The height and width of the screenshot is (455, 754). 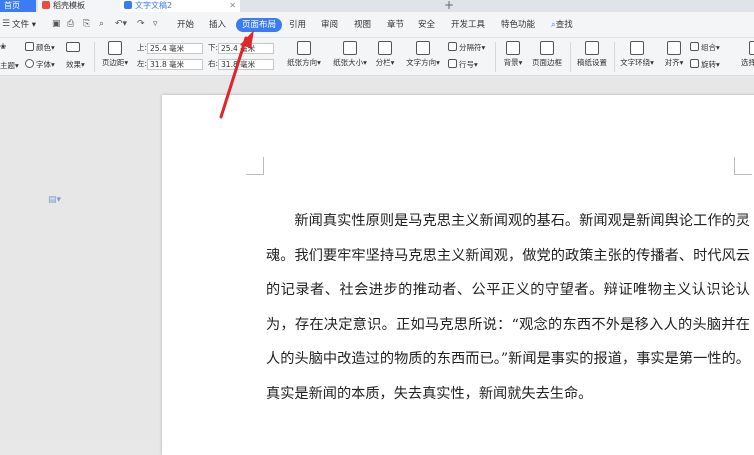 I want to click on effects-label: 效果, so click(x=73, y=64).